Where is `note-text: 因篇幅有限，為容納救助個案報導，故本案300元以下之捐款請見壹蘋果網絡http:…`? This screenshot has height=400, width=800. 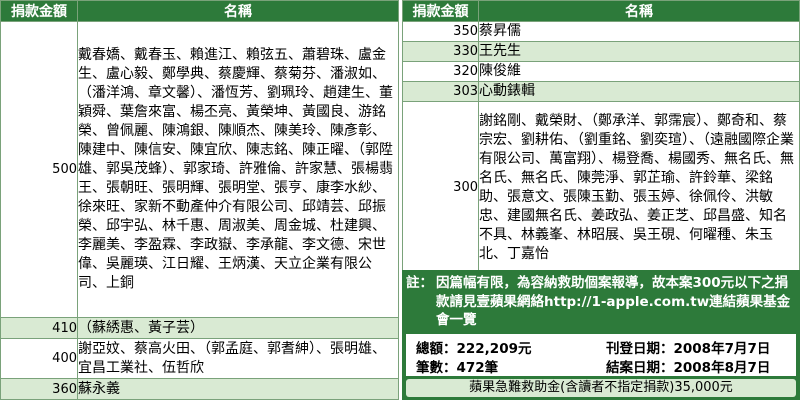 note-text: 因篇幅有限，為容納救助個案報導，故本案300元以下之捐款請見壹蘋果網絡http:… is located at coordinates (613, 301).